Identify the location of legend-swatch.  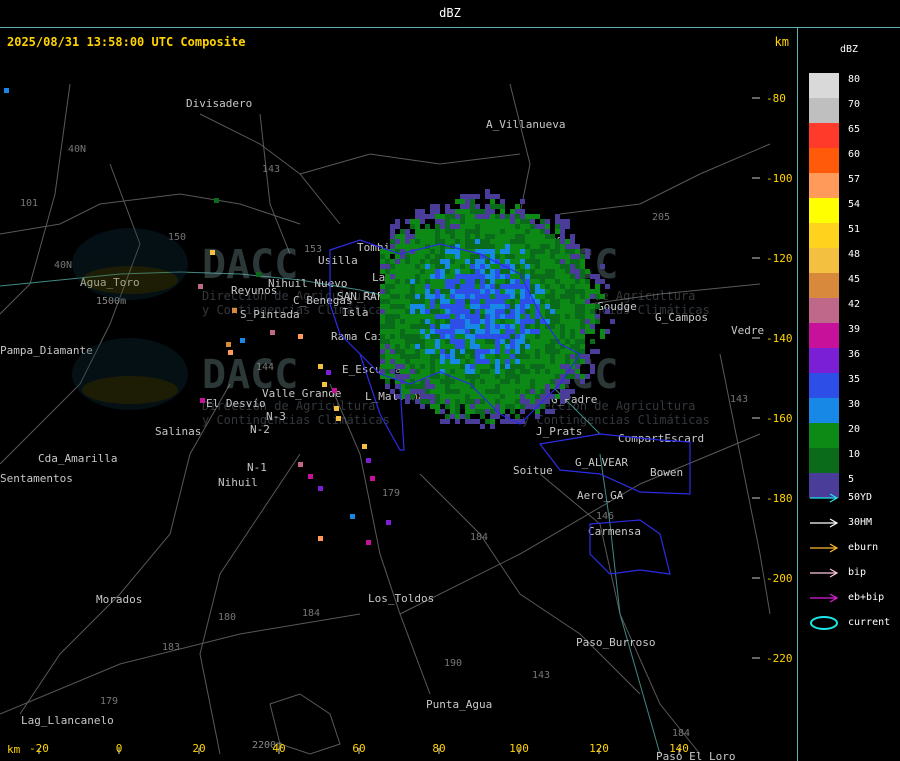
(824, 135).